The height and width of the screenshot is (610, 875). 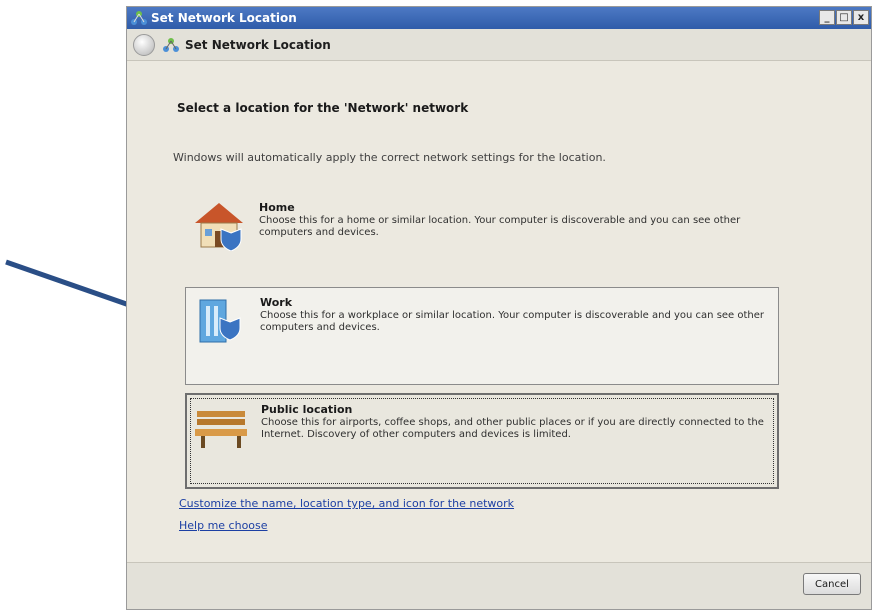 What do you see at coordinates (219, 227) in the screenshot?
I see `home-icon` at bounding box center [219, 227].